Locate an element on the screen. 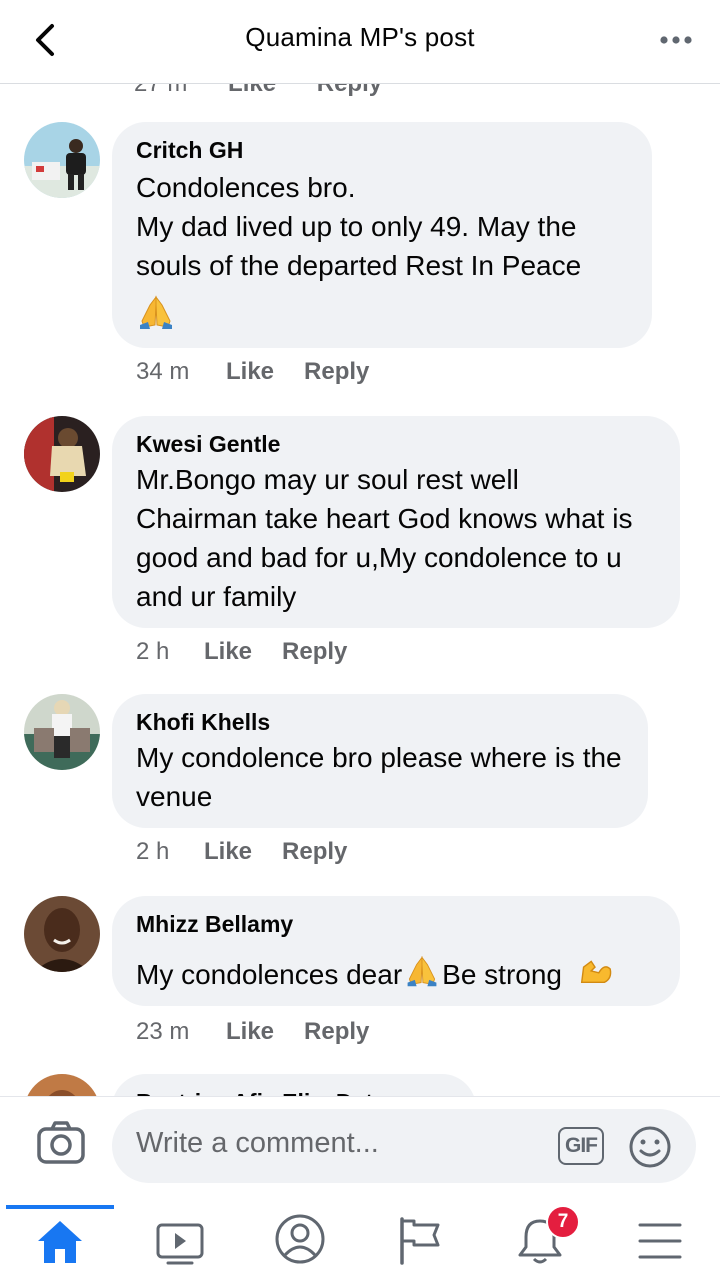  comment-text-part: Be strong is located at coordinates (502, 974).